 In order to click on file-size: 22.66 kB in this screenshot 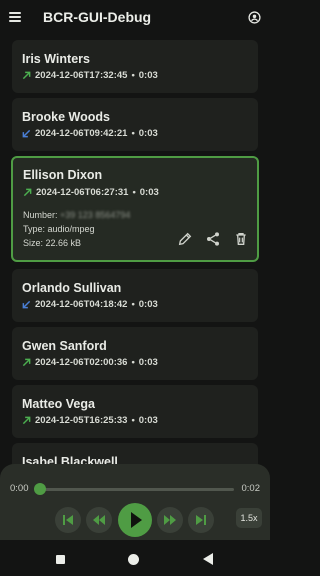, I will do `click(63, 243)`.